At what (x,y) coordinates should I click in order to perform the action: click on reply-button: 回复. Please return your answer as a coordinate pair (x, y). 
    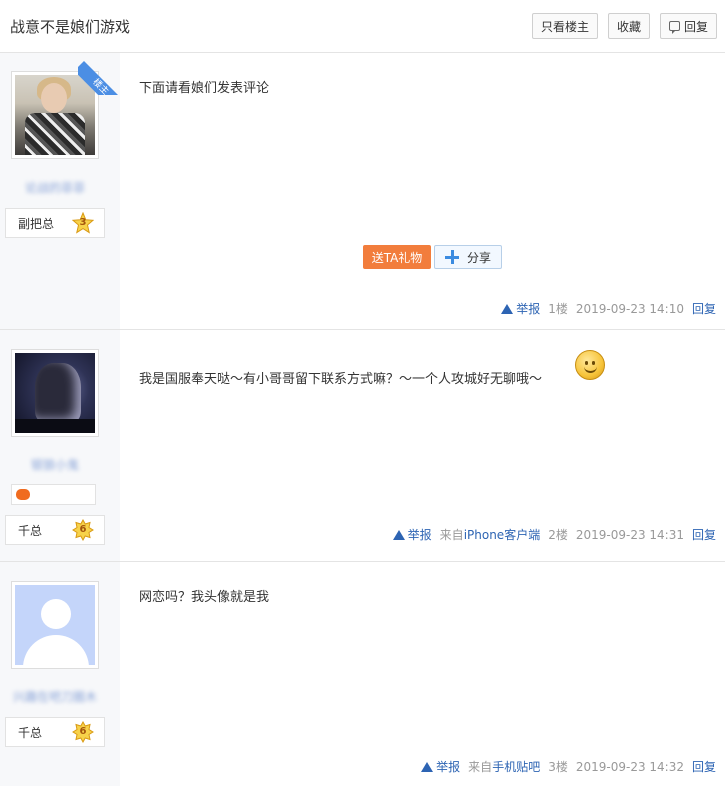
    Looking at the image, I should click on (688, 26).